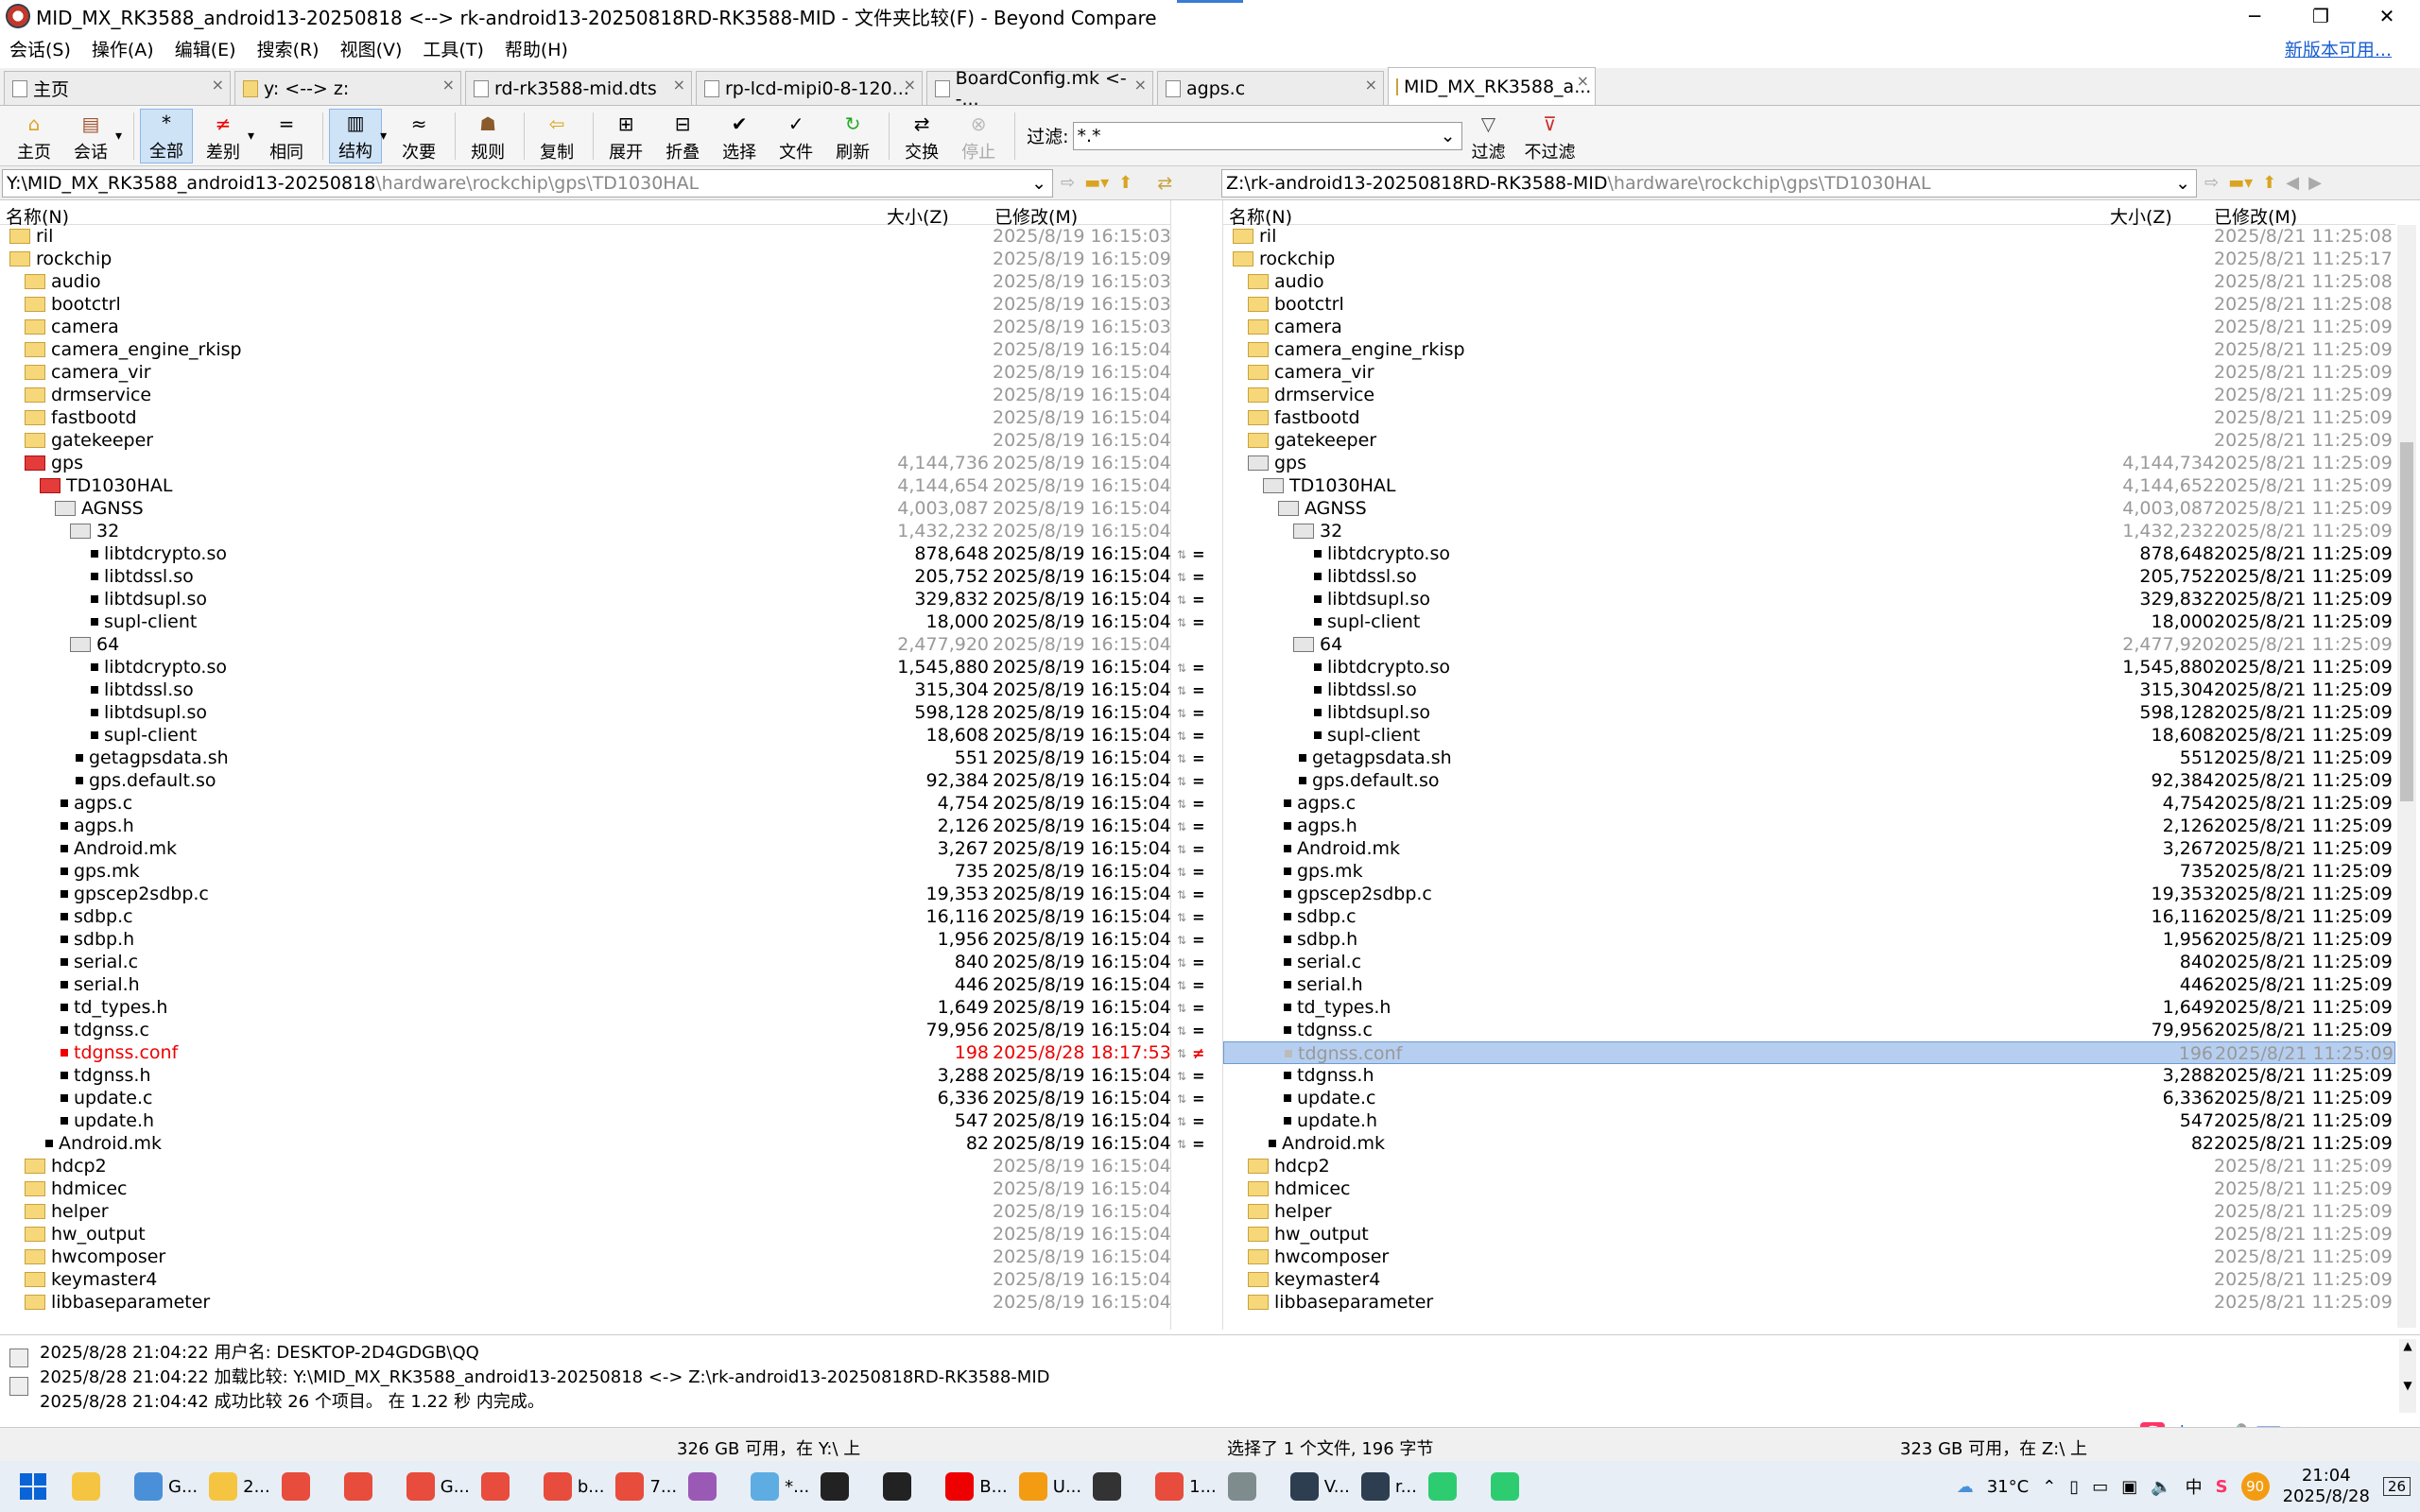 This screenshot has width=2420, height=1512. What do you see at coordinates (2321, 16) in the screenshot?
I see `maximize-button: ❐` at bounding box center [2321, 16].